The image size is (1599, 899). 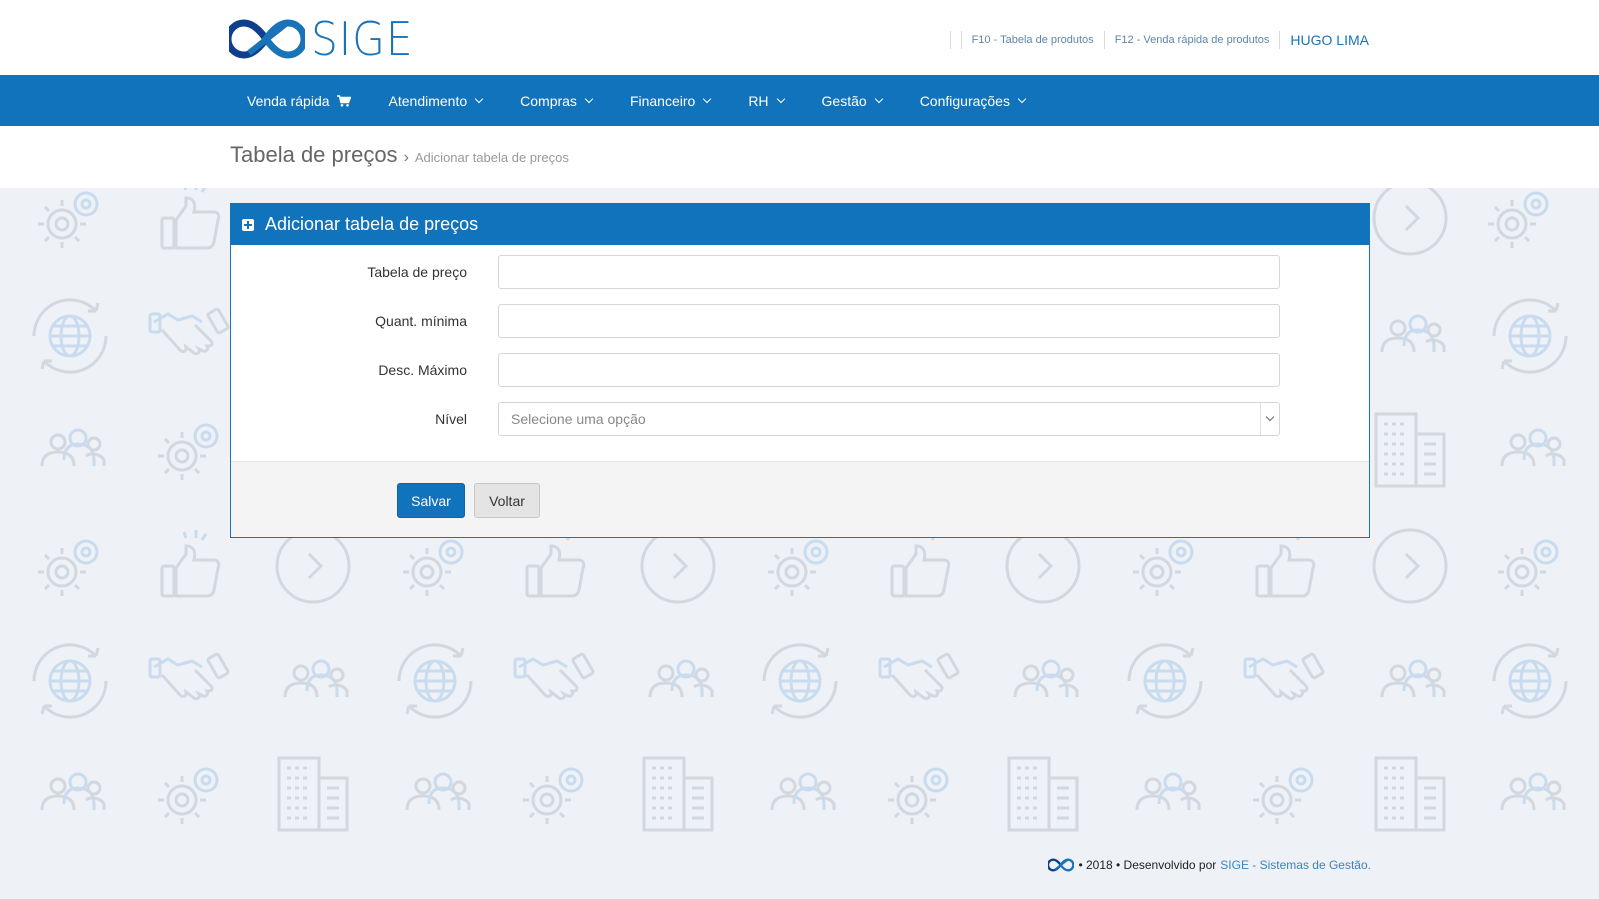 I want to click on form-row-tabela: Tabela de preço, so click(x=800, y=272).